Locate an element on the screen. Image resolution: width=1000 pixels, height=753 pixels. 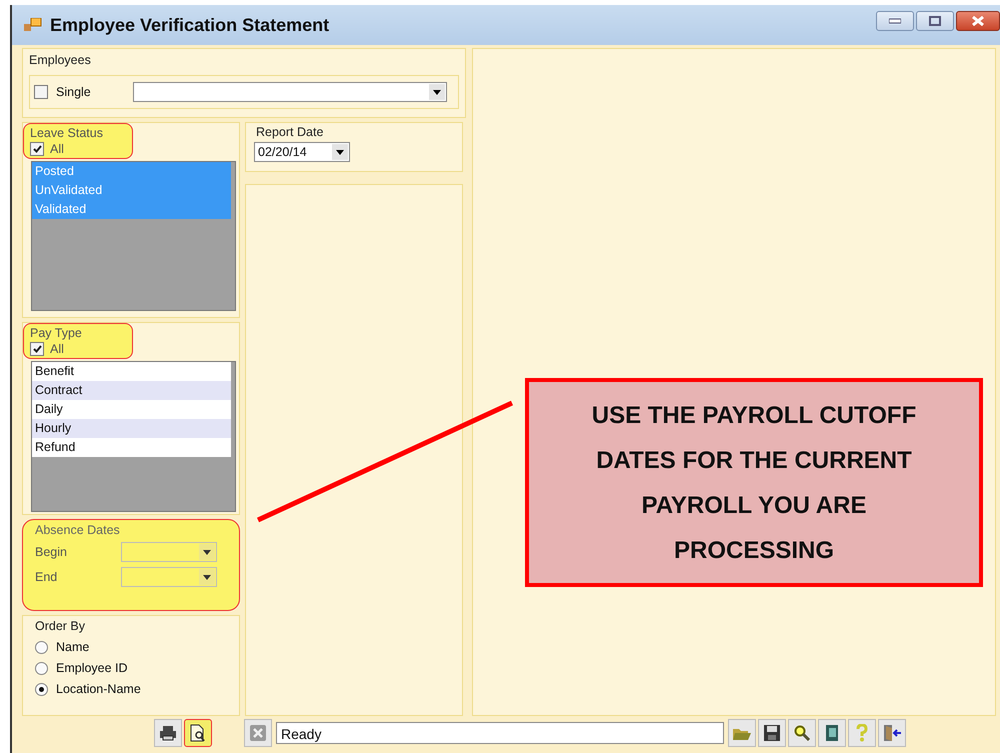
group-label: Pay Type is located at coordinates (56, 333).